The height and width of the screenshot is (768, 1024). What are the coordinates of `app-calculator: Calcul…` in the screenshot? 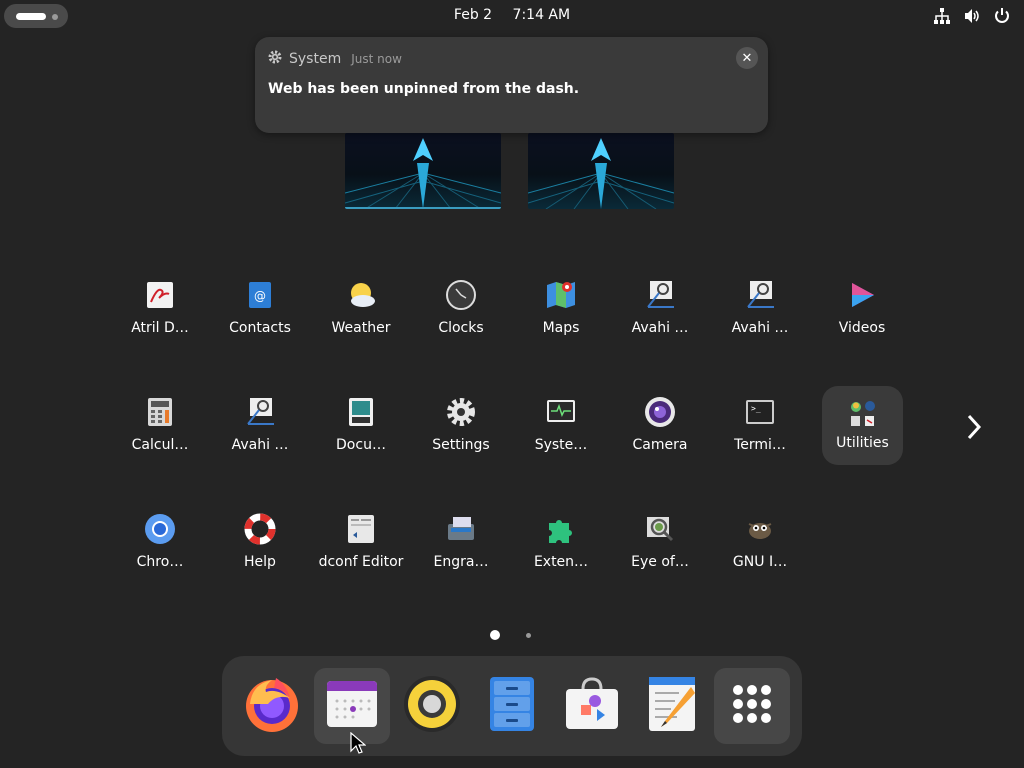 It's located at (160, 424).